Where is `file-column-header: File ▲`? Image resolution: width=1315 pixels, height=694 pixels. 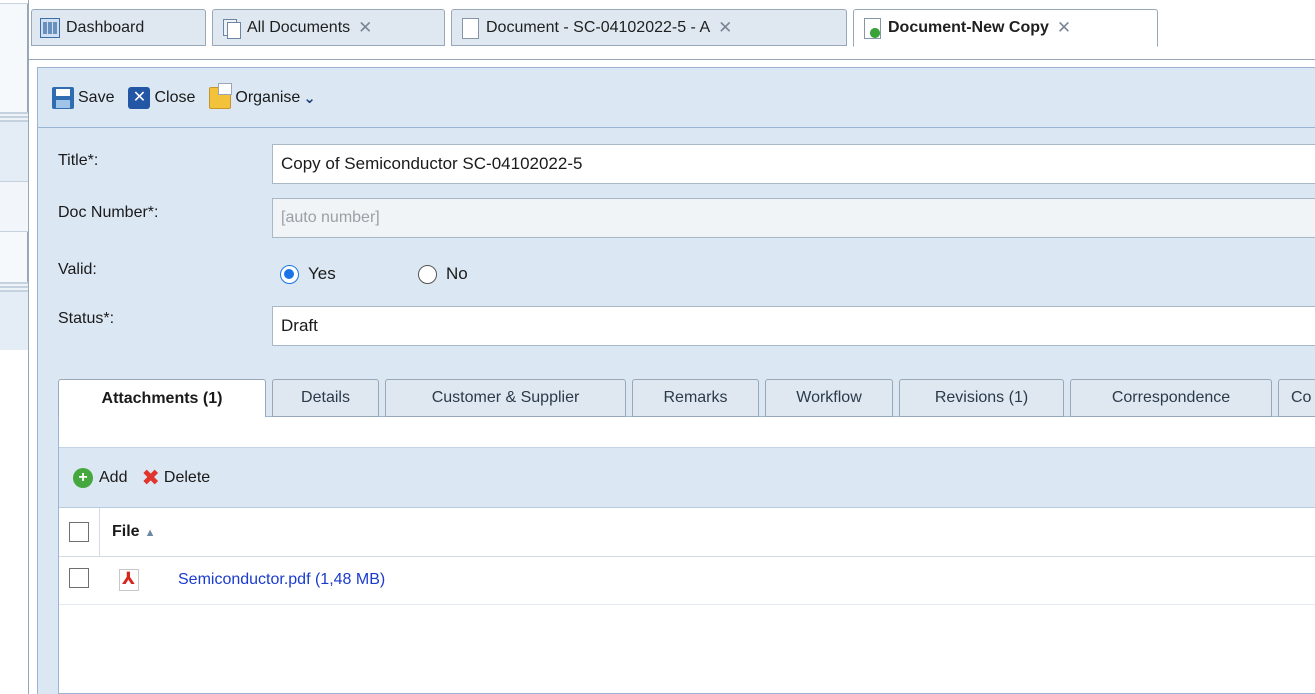
file-column-header: File ▲ is located at coordinates (133, 532).